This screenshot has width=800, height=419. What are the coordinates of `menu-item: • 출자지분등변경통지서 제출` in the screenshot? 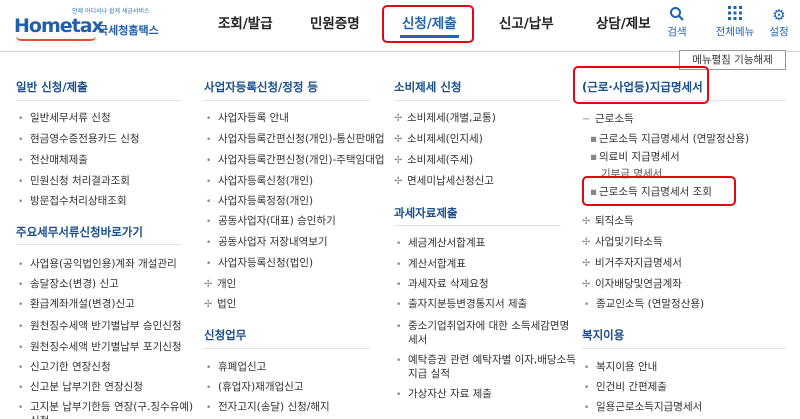 It's located at (461, 303).